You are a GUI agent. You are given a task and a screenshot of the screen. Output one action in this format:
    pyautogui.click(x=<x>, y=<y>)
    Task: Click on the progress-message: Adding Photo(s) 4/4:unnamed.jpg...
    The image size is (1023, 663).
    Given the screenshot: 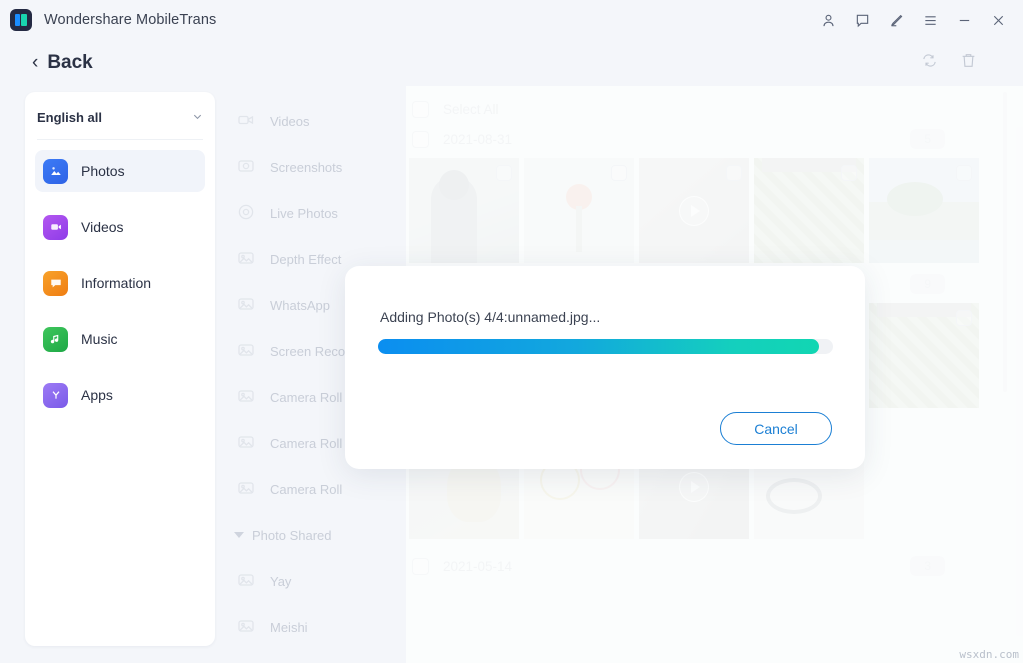 What is the action you would take?
    pyautogui.click(x=490, y=317)
    